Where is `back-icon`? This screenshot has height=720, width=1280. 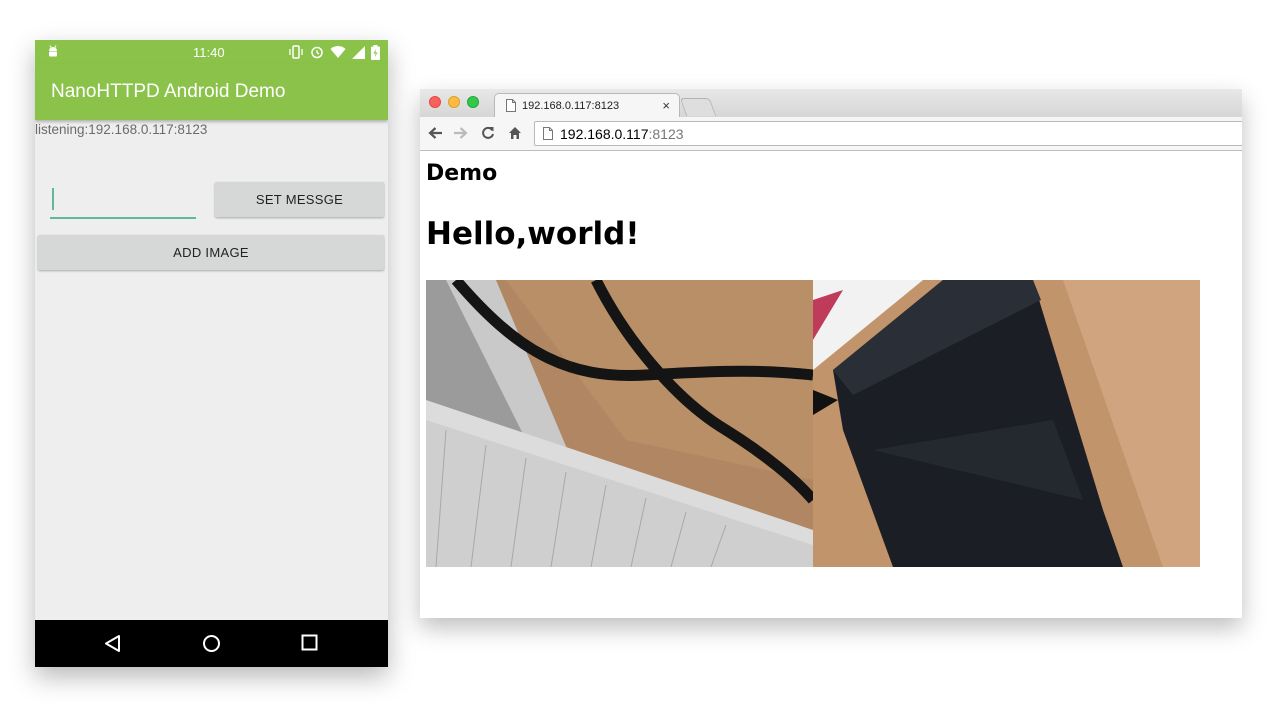
back-icon is located at coordinates (112, 643).